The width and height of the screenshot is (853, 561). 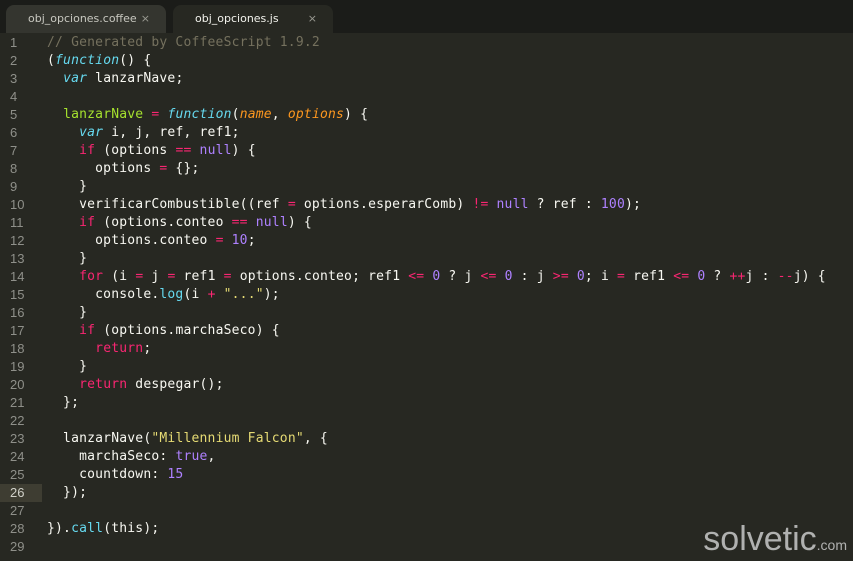 What do you see at coordinates (195, 294) in the screenshot?
I see `code-token: (i` at bounding box center [195, 294].